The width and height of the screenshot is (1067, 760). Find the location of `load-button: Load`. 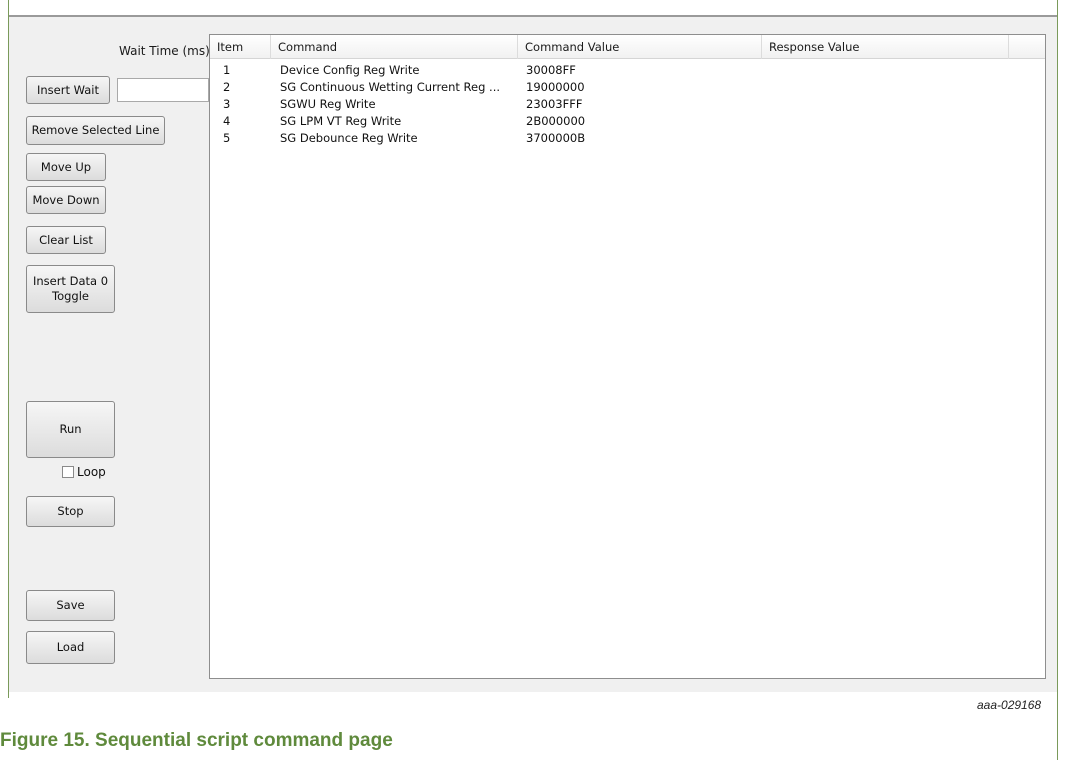

load-button: Load is located at coordinates (70, 647).